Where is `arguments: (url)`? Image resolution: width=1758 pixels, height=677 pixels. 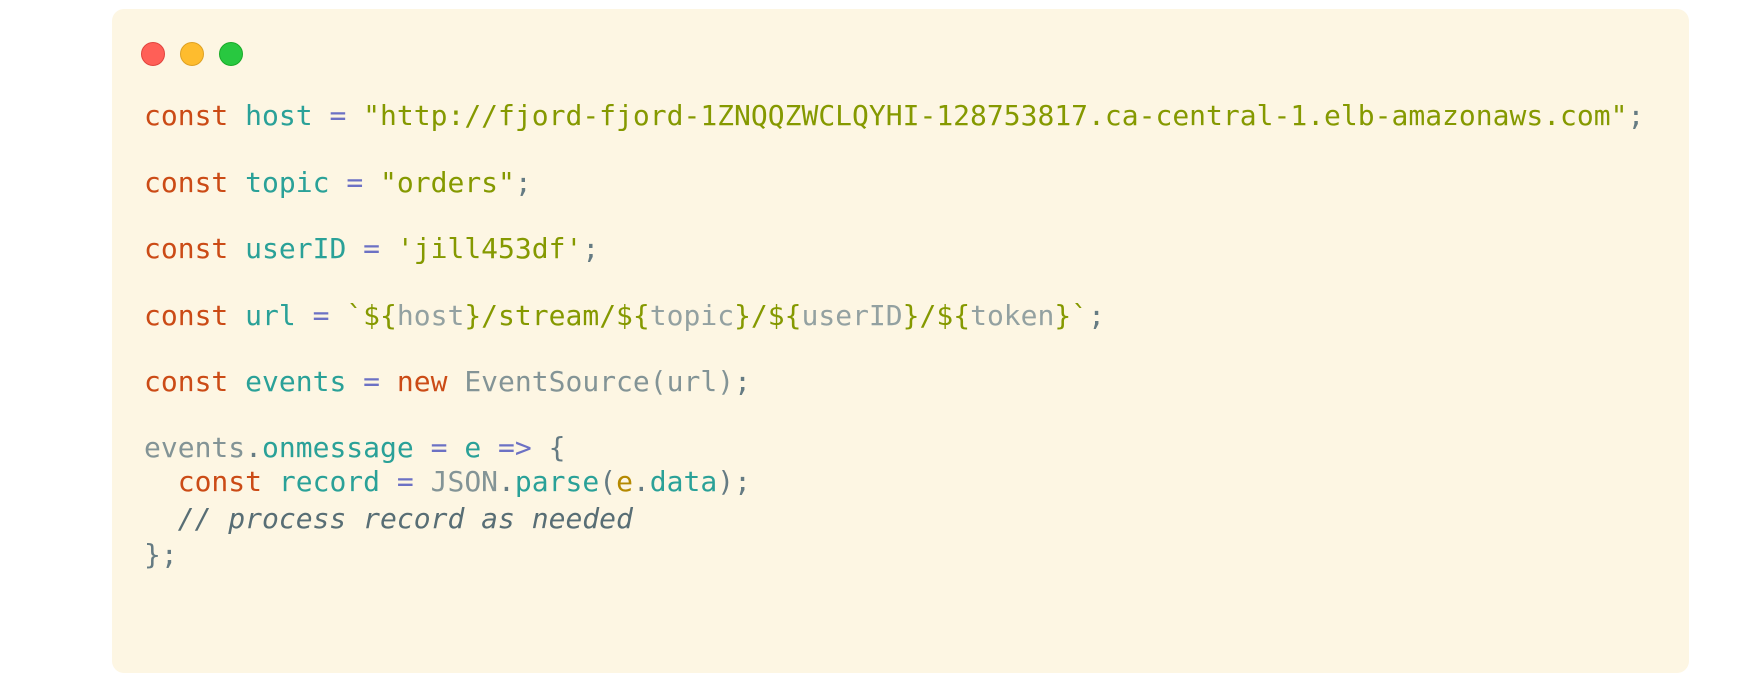
arguments: (url) is located at coordinates (692, 381).